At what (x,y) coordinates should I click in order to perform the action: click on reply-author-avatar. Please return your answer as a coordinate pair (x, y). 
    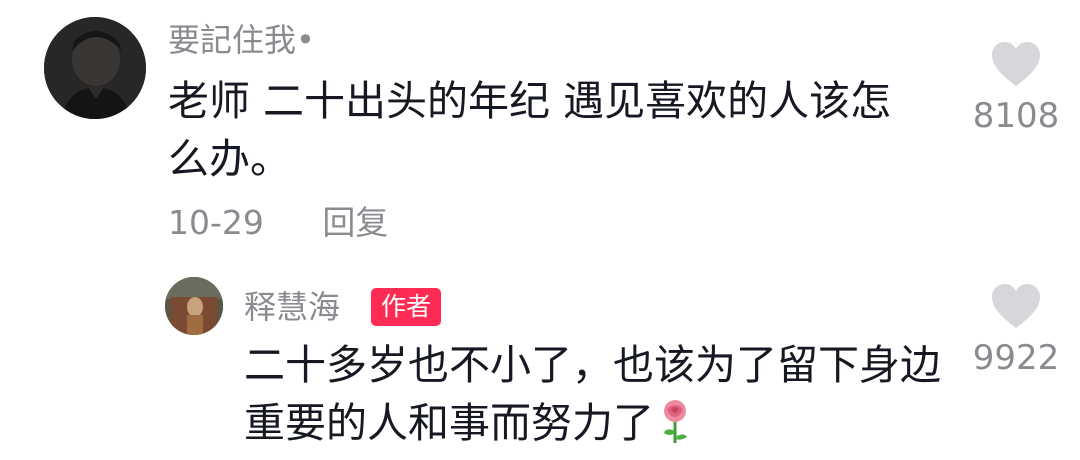
    Looking at the image, I should click on (194, 306).